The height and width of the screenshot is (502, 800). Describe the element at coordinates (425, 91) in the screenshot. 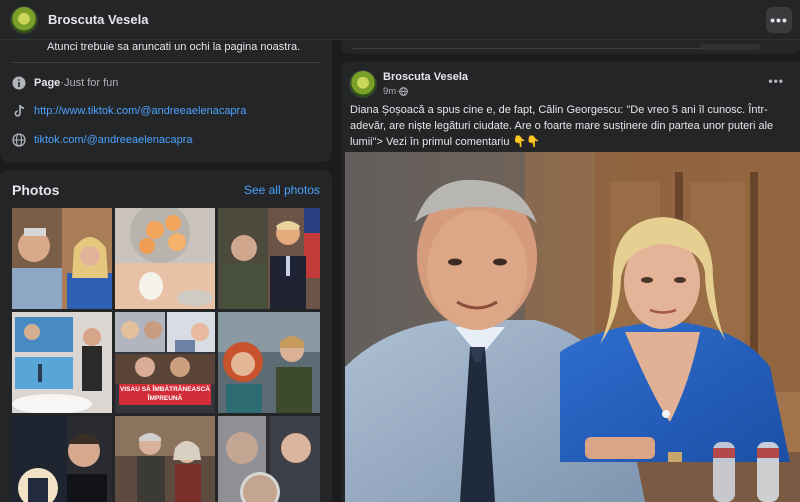

I see `post-timestamp-row: 9m ·` at that location.